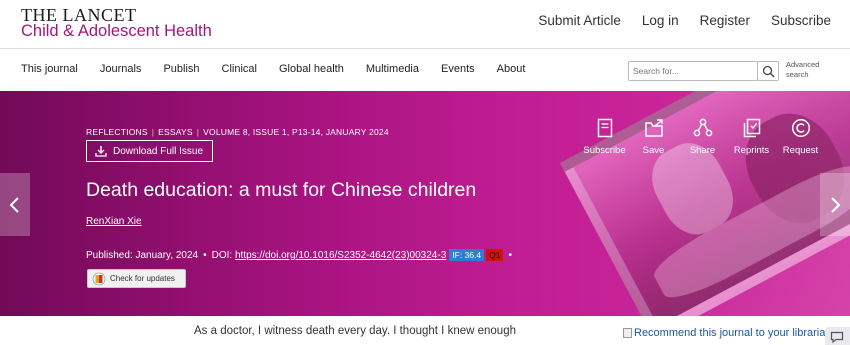  I want to click on document-icon, so click(604, 128).